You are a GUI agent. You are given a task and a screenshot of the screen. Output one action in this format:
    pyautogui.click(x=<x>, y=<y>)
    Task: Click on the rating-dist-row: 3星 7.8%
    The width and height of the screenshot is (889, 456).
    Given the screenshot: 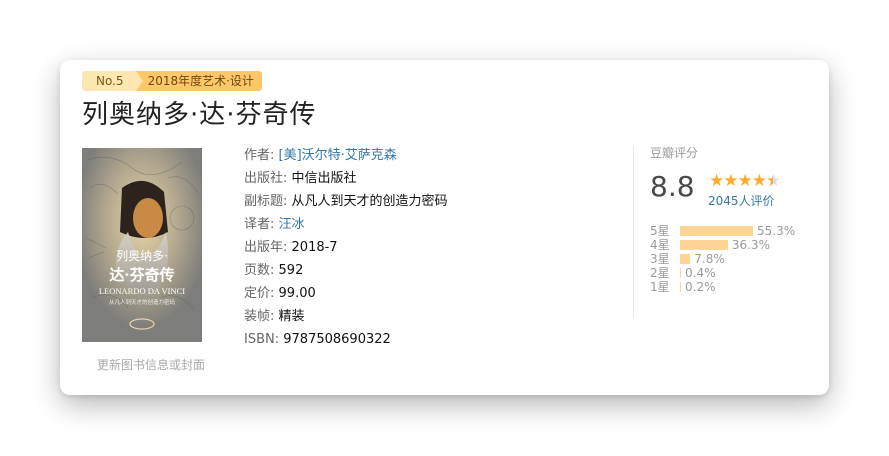 What is the action you would take?
    pyautogui.click(x=725, y=259)
    